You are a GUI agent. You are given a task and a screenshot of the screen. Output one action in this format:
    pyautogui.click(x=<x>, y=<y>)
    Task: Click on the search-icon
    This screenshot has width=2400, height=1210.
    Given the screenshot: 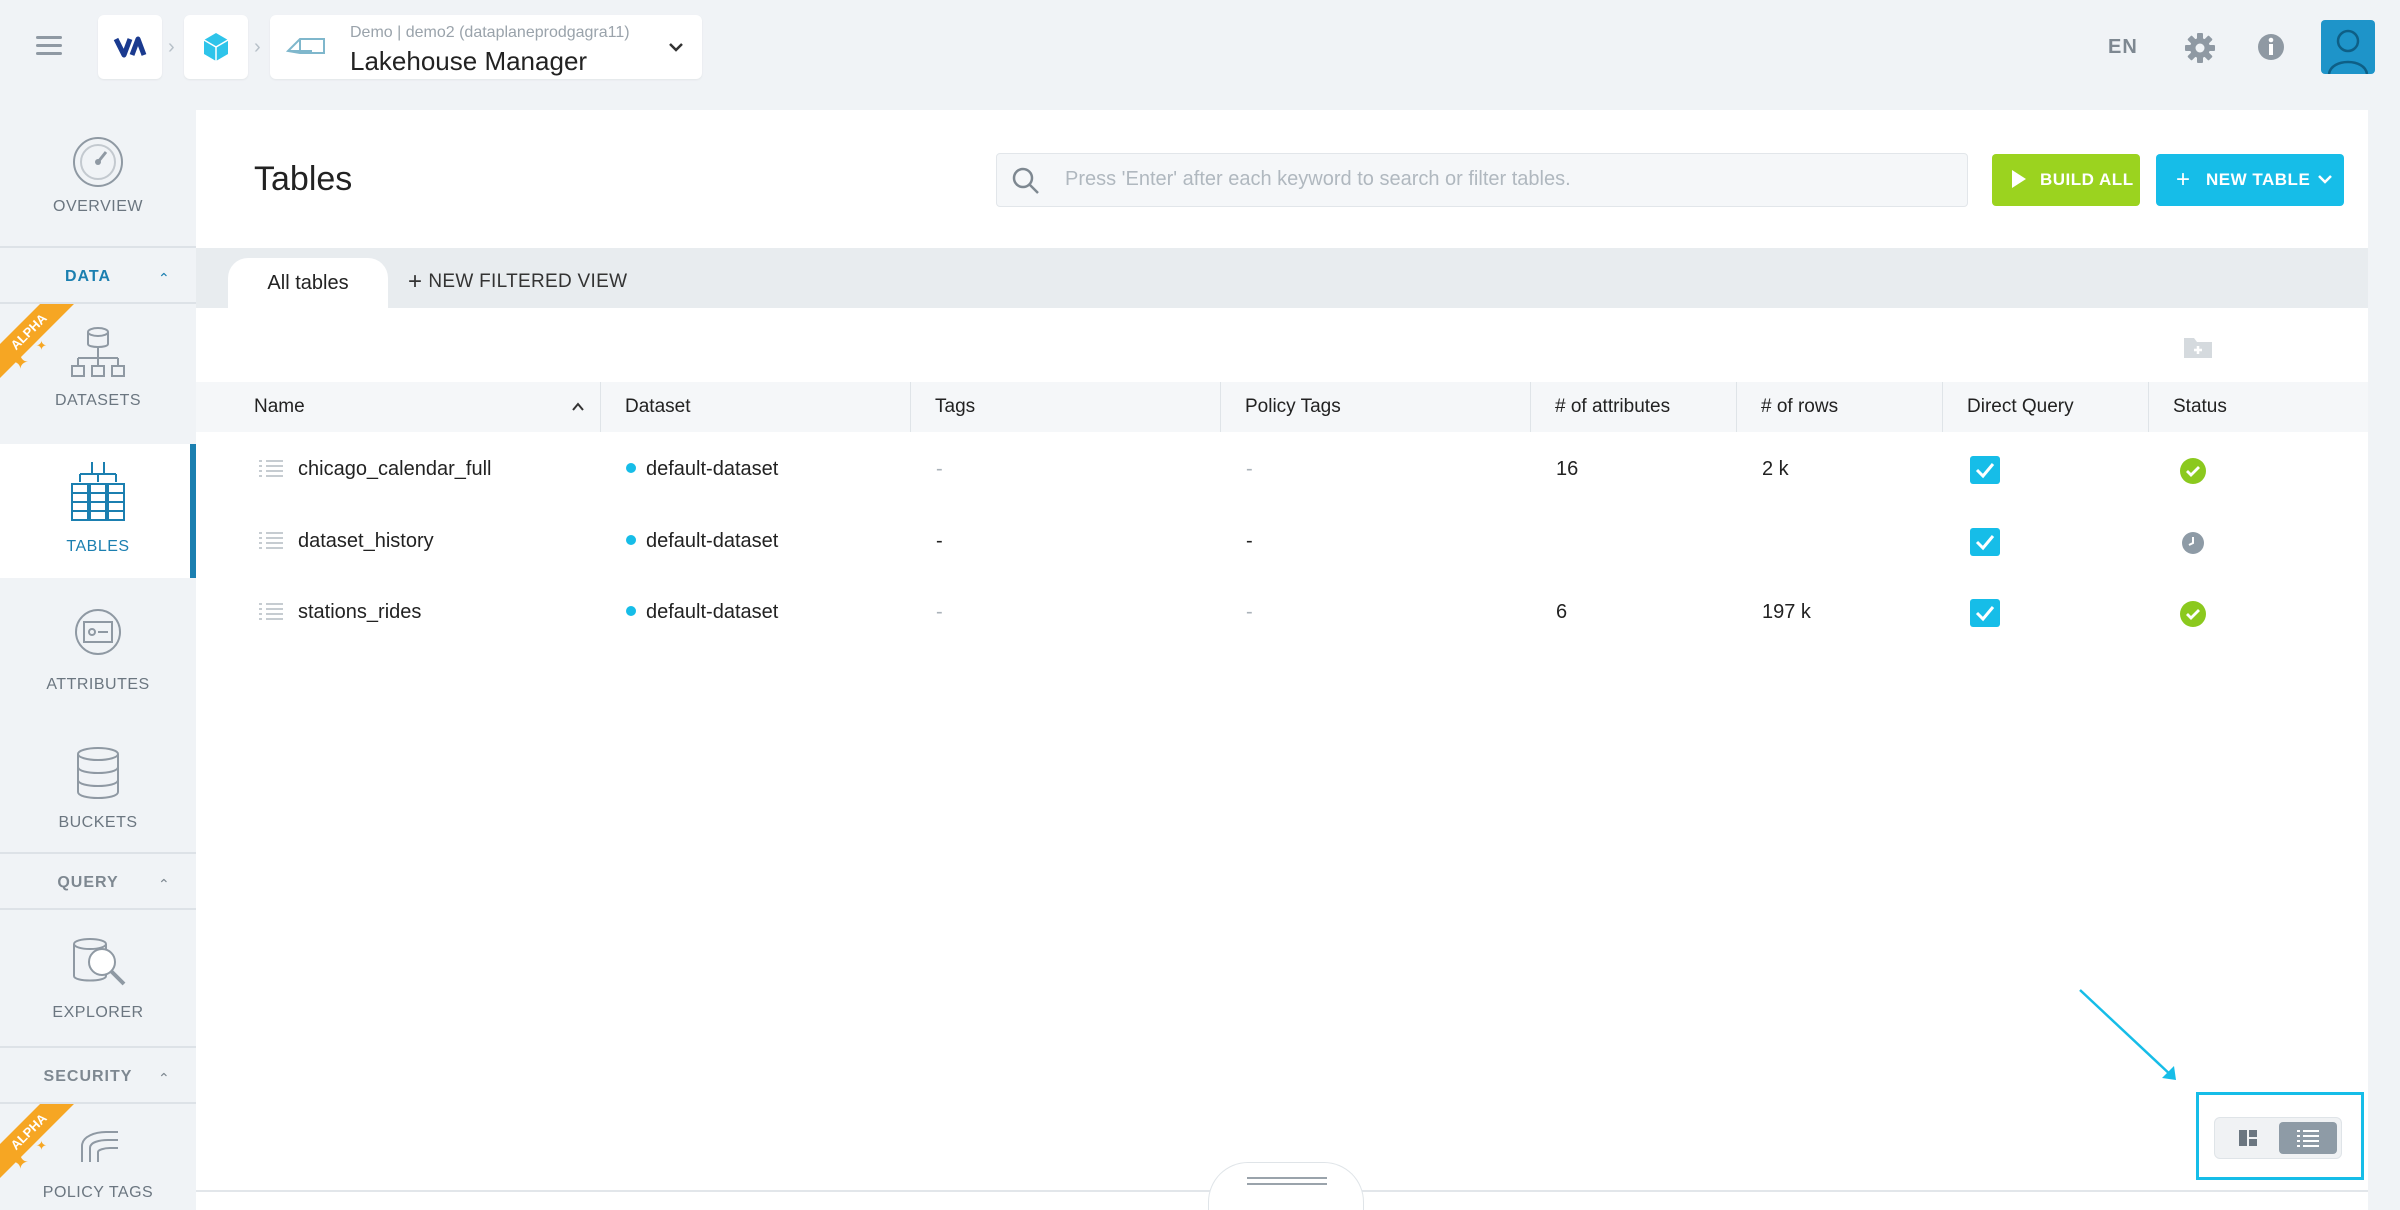 What is the action you would take?
    pyautogui.click(x=1025, y=180)
    